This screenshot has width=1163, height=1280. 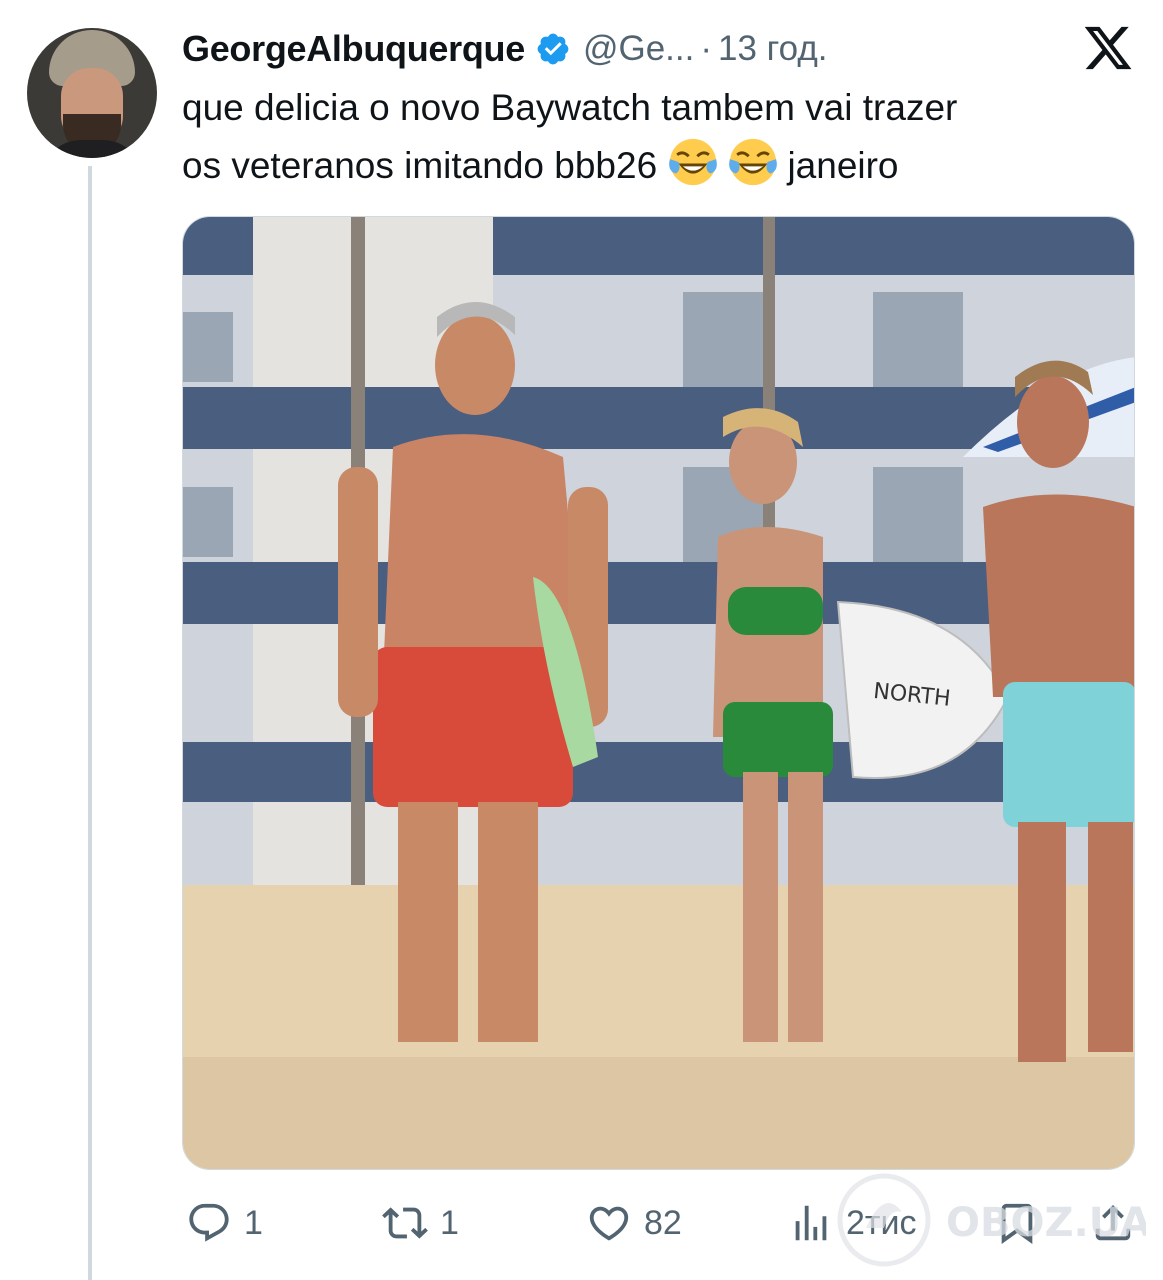 I want to click on bookmark-icon, so click(x=1017, y=1223).